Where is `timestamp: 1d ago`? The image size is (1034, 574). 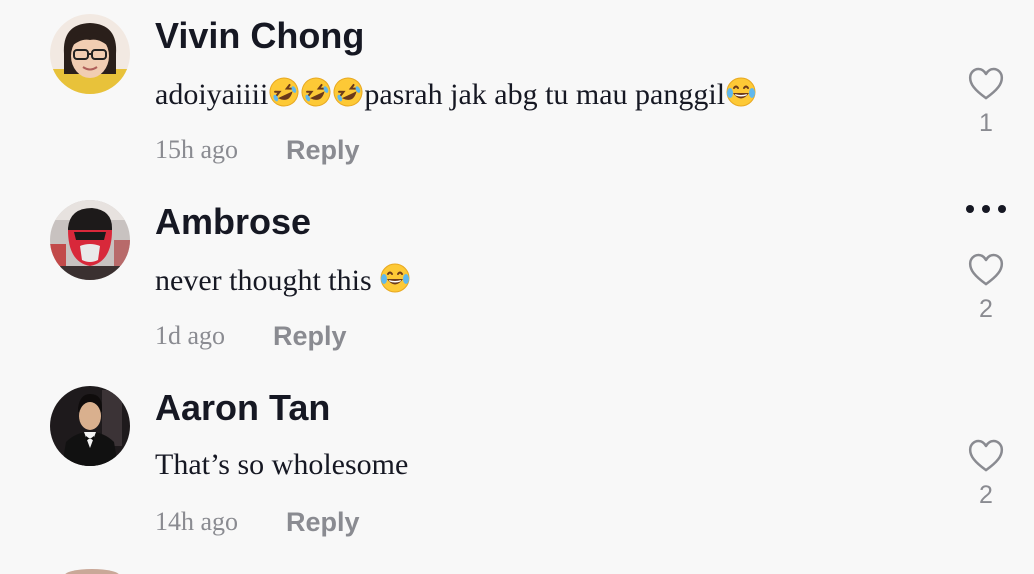
timestamp: 1d ago is located at coordinates (190, 335).